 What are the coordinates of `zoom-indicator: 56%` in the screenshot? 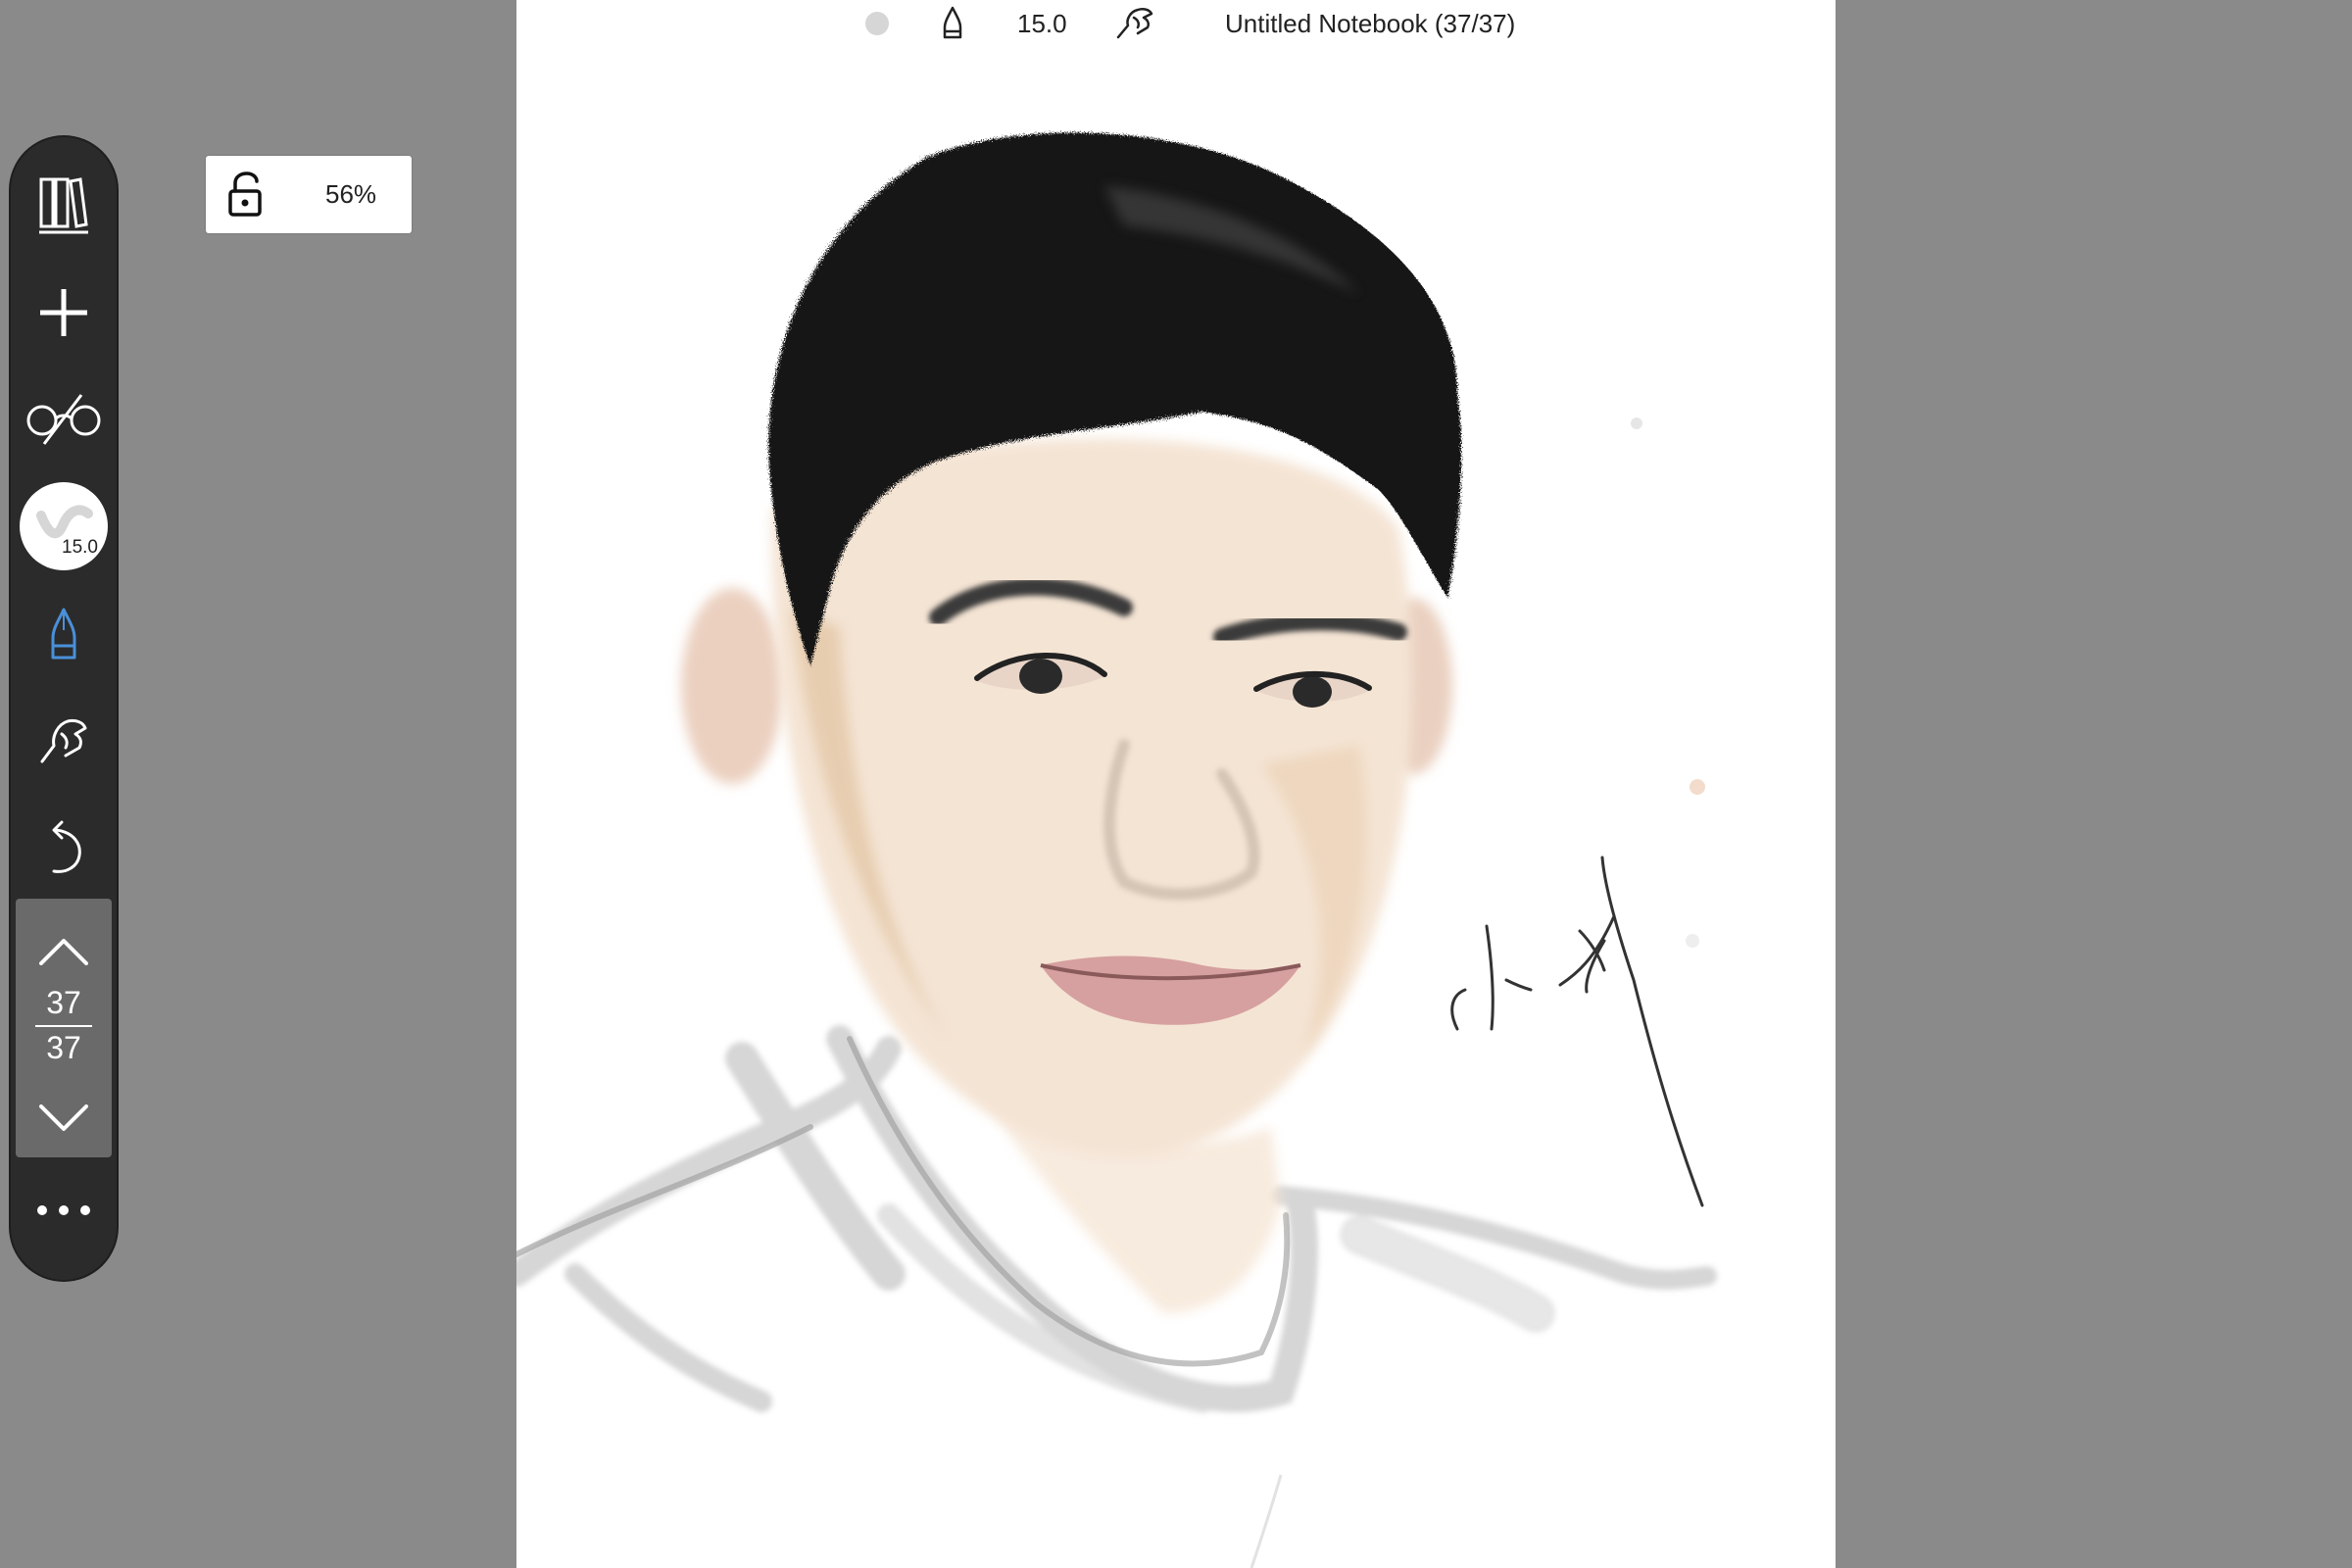 It's located at (309, 194).